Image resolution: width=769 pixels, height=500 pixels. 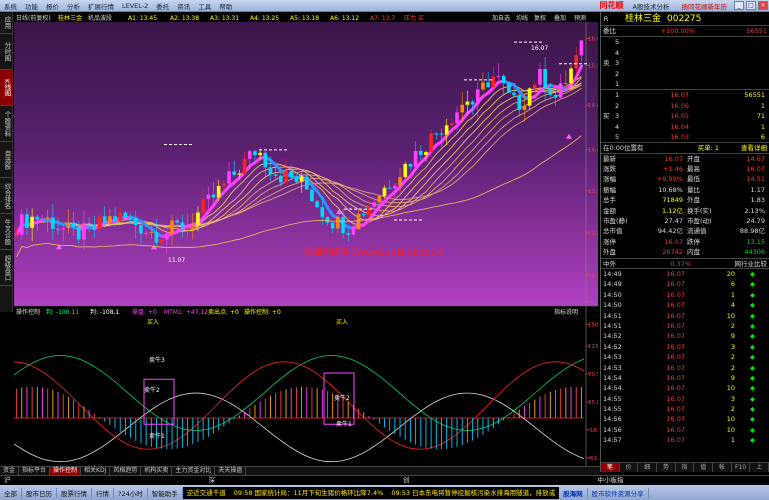 What do you see at coordinates (560, 18) in the screenshot?
I see `overlay-button: 叠加` at bounding box center [560, 18].